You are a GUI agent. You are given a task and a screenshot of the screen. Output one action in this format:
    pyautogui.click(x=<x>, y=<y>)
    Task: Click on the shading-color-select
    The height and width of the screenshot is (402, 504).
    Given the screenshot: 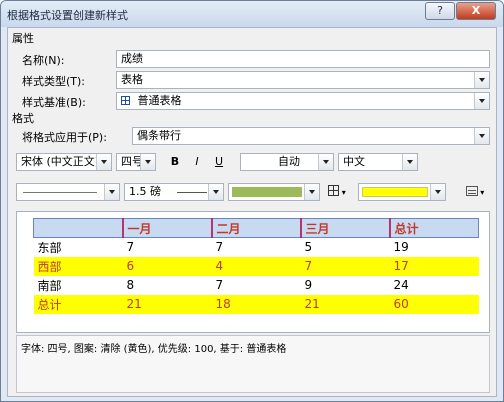 What is the action you would take?
    pyautogui.click(x=402, y=192)
    